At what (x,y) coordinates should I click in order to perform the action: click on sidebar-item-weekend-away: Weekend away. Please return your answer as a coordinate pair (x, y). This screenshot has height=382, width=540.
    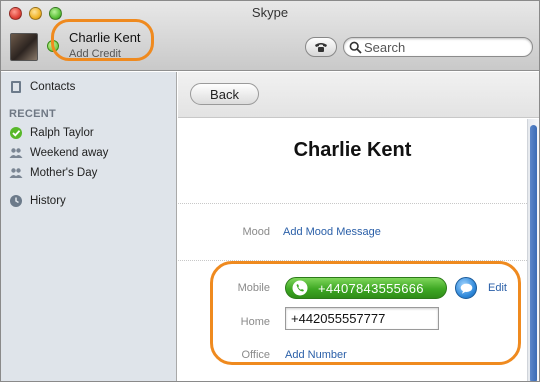
    Looking at the image, I should click on (58, 153).